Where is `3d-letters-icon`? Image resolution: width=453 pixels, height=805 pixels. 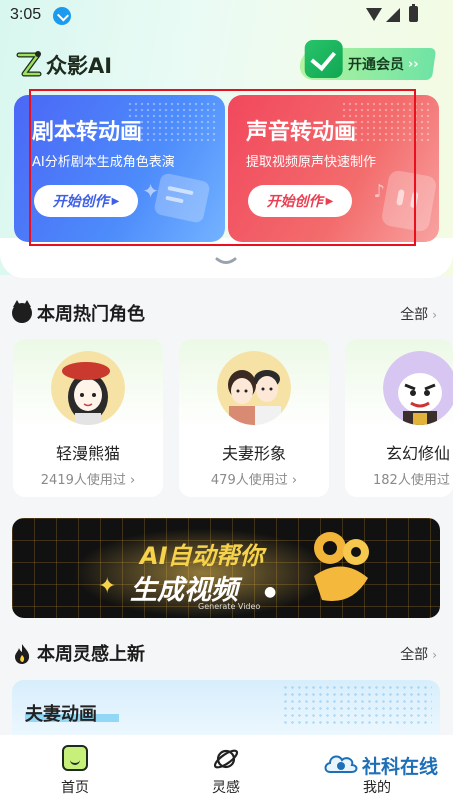
3d-letters-icon is located at coordinates (341, 567).